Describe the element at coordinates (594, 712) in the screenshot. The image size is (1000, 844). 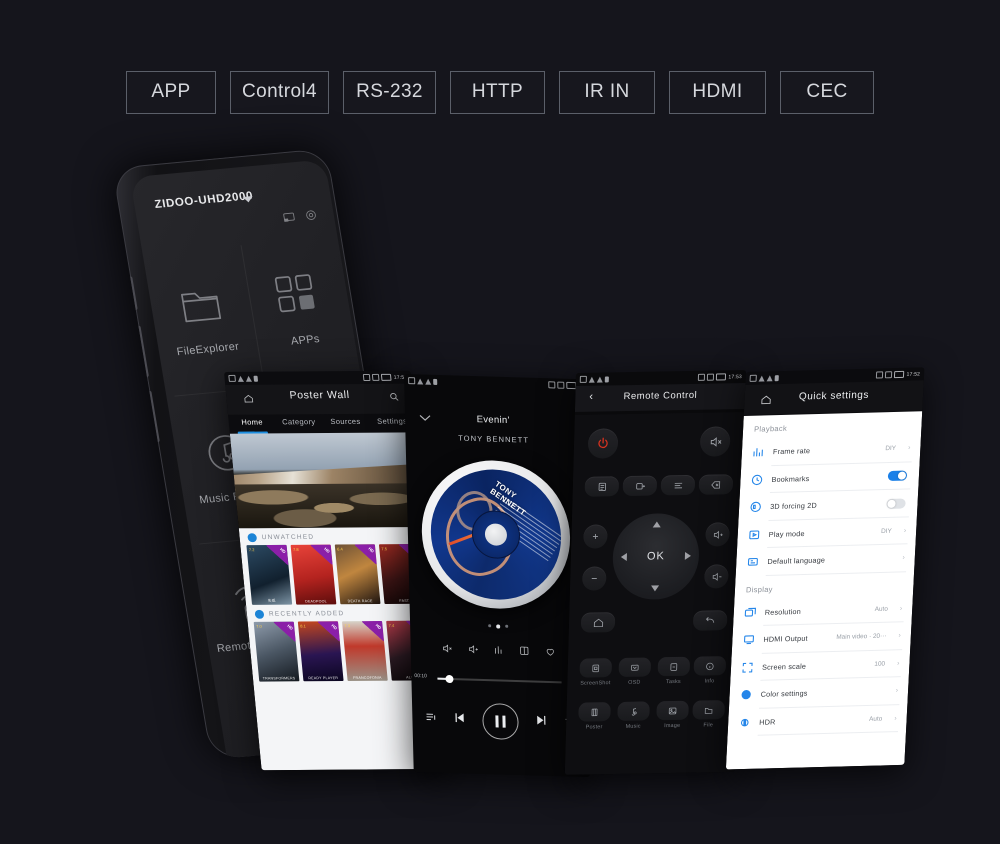
I see `remote-fn-poster` at that location.